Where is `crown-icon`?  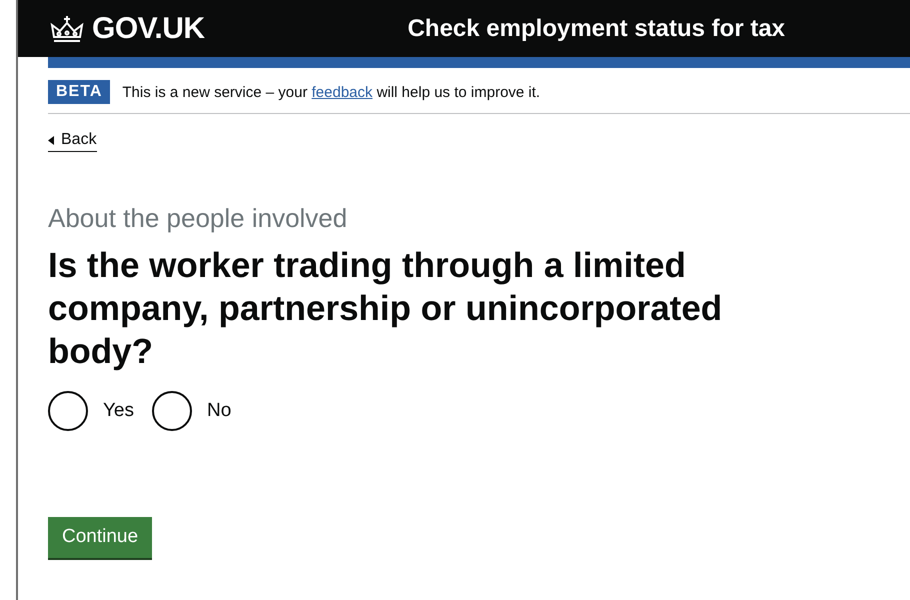 crown-icon is located at coordinates (67, 28).